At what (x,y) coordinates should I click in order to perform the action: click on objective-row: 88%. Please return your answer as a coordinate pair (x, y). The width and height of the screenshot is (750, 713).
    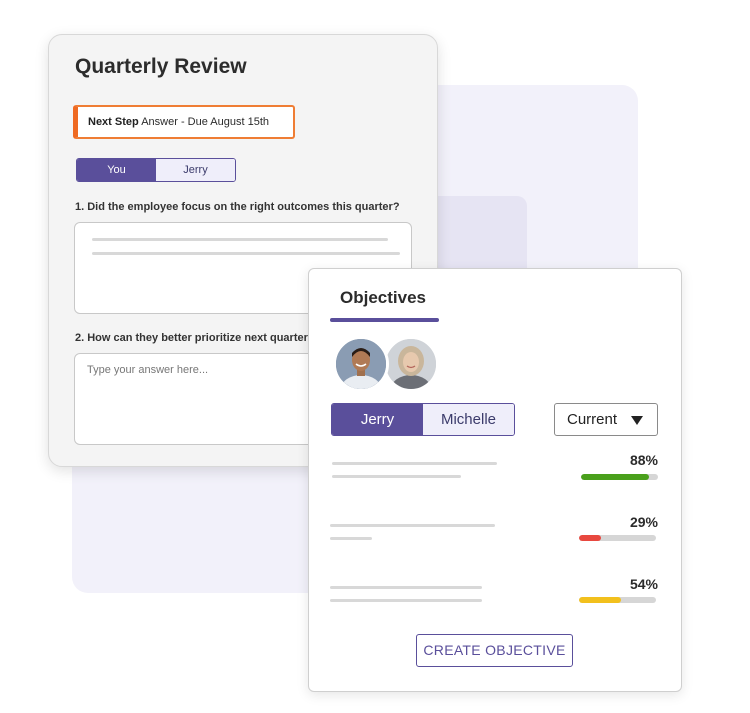
    Looking at the image, I should click on (495, 475).